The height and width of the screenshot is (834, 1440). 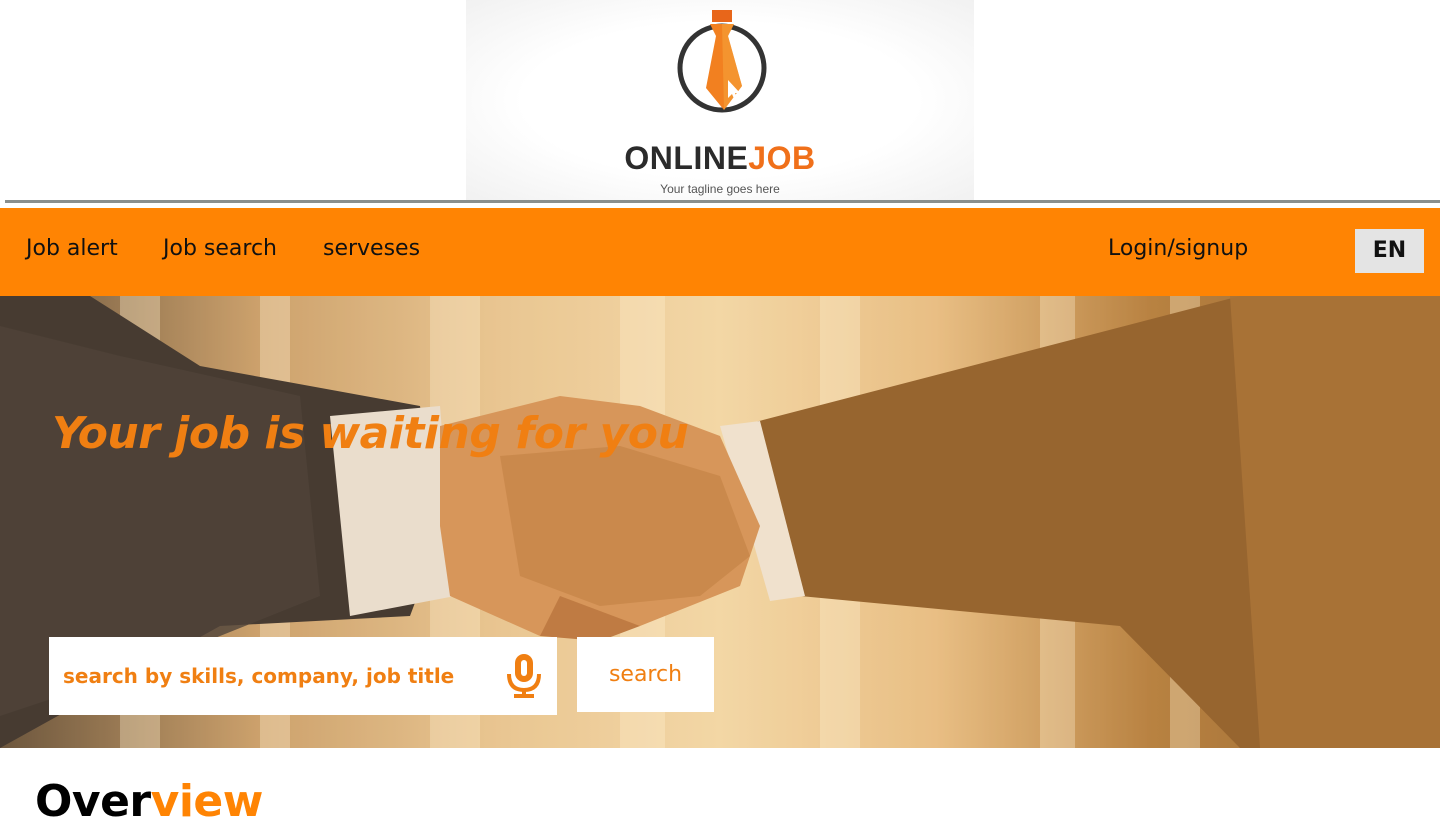 What do you see at coordinates (207, 801) in the screenshot?
I see `overview-heading-part2: view` at bounding box center [207, 801].